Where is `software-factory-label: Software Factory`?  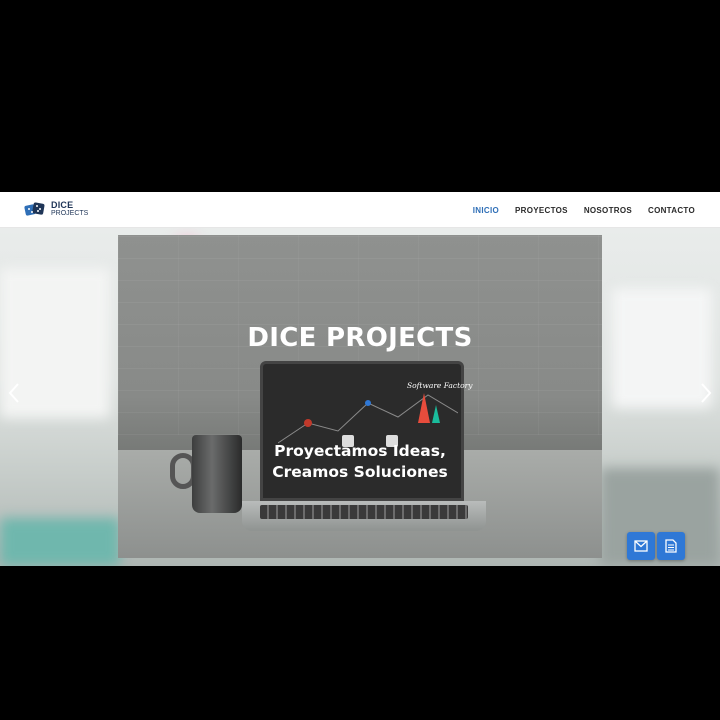
software-factory-label: Software Factory is located at coordinates (440, 385).